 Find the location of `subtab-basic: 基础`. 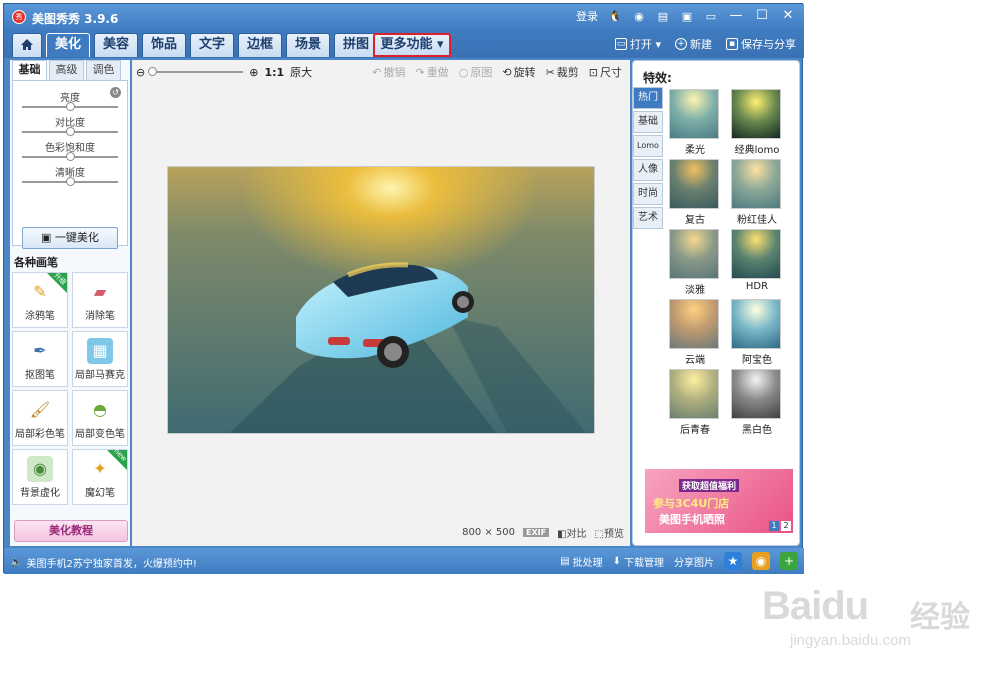

subtab-basic: 基础 is located at coordinates (29, 70).